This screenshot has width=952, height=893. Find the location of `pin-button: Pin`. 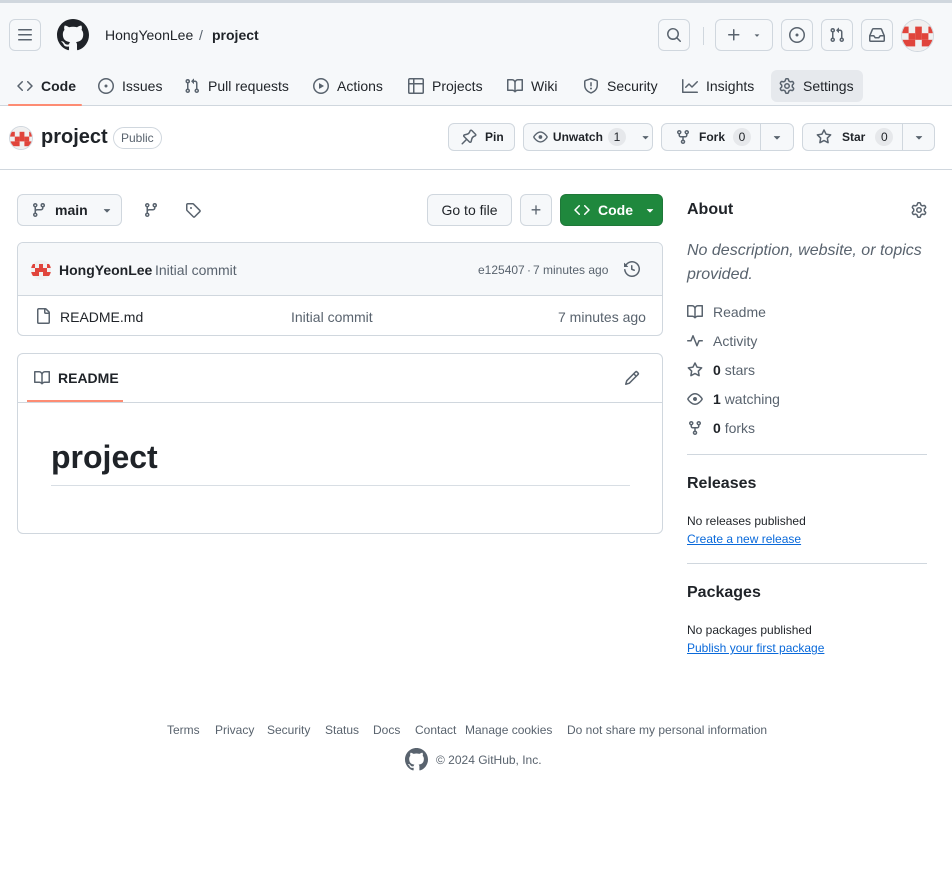

pin-button: Pin is located at coordinates (481, 137).